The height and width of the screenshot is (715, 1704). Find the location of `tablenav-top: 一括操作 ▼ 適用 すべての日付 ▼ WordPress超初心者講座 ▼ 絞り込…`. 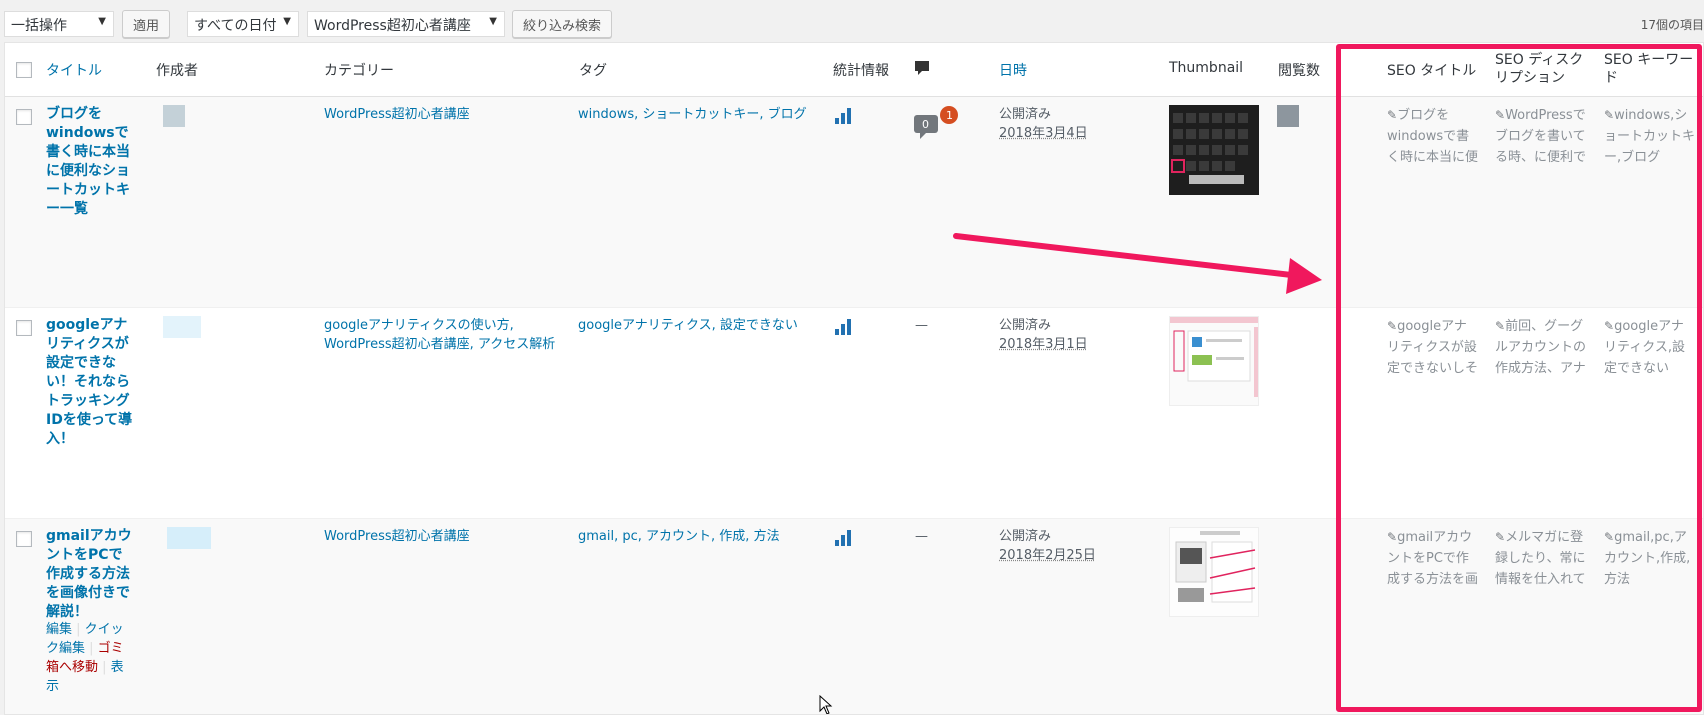

tablenav-top: 一括操作 ▼ 適用 すべての日付 ▼ WordPress超初心者講座 ▼ 絞り込… is located at coordinates (852, 21).